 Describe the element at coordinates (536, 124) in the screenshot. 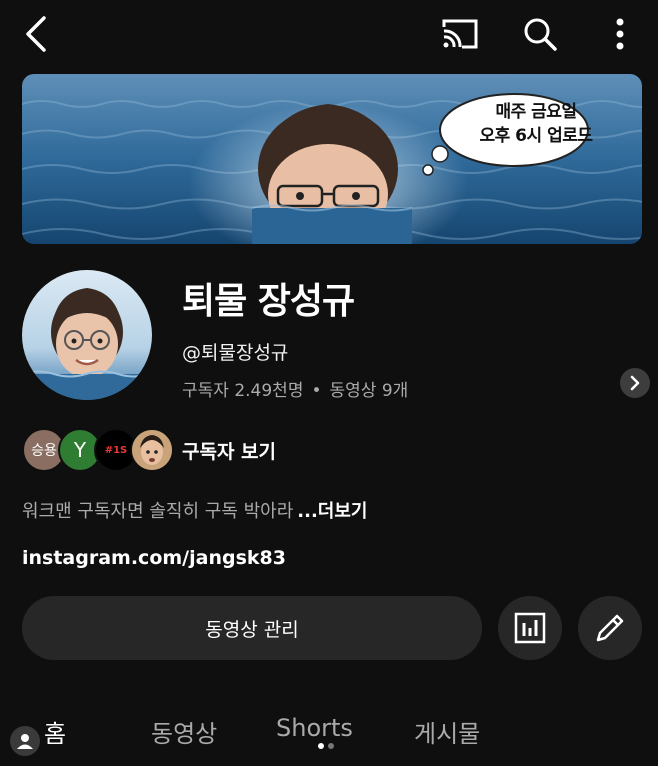

I see `banner-bubble-text: 매주 금요일 오후 6시 업로드` at that location.